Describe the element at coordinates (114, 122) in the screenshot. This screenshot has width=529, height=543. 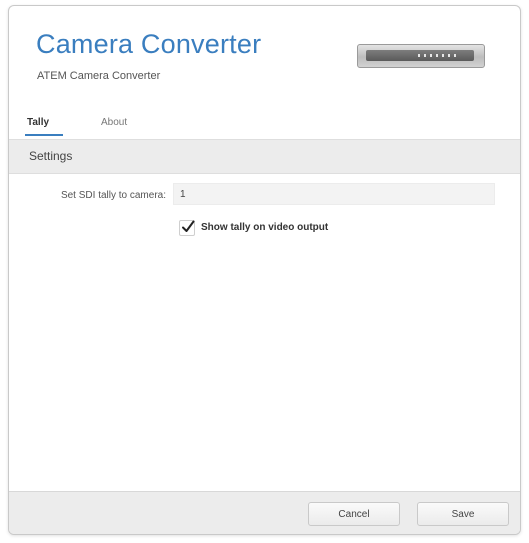
I see `tab-about: About` at that location.